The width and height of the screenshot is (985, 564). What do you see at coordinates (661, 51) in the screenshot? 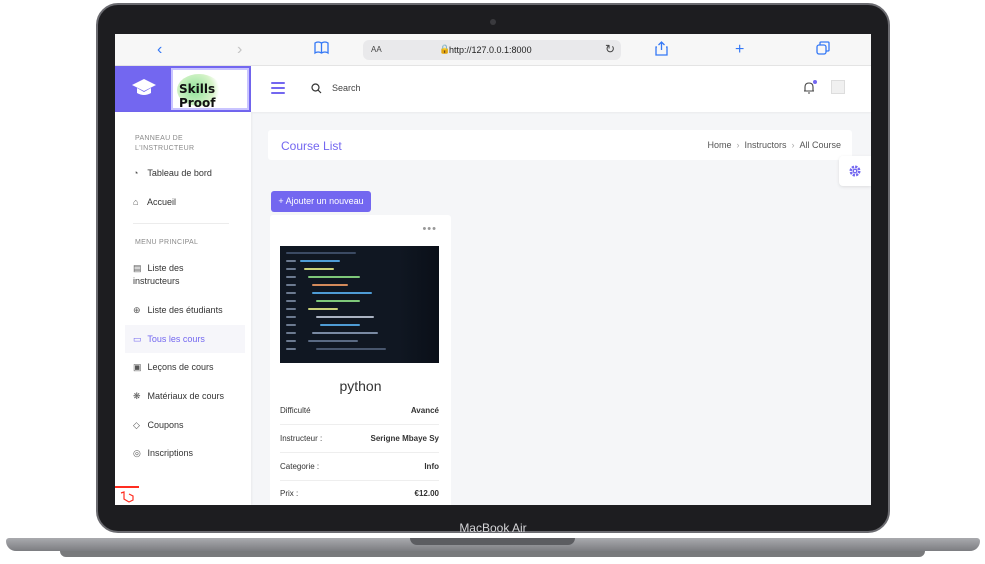
I see `share-icon` at bounding box center [661, 51].